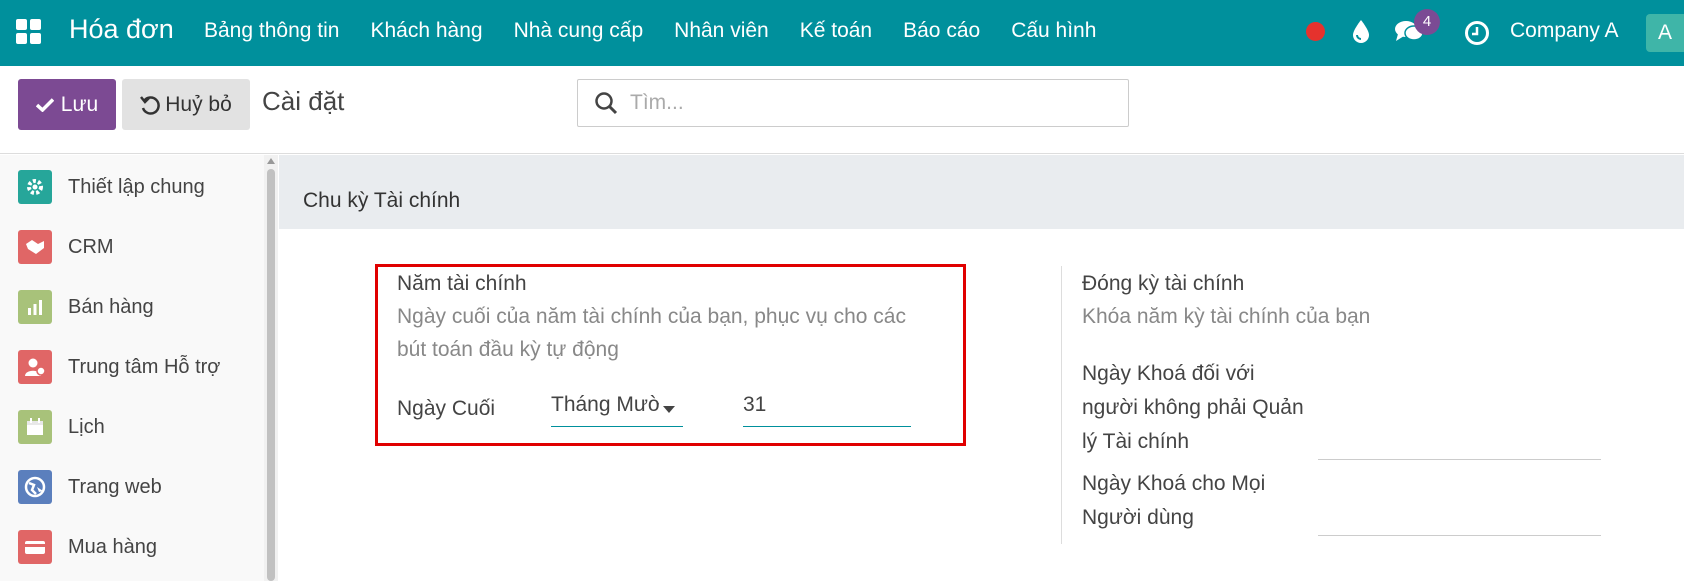  I want to click on non-advisor-lock-label-line3: lý Tài chính, so click(1135, 441).